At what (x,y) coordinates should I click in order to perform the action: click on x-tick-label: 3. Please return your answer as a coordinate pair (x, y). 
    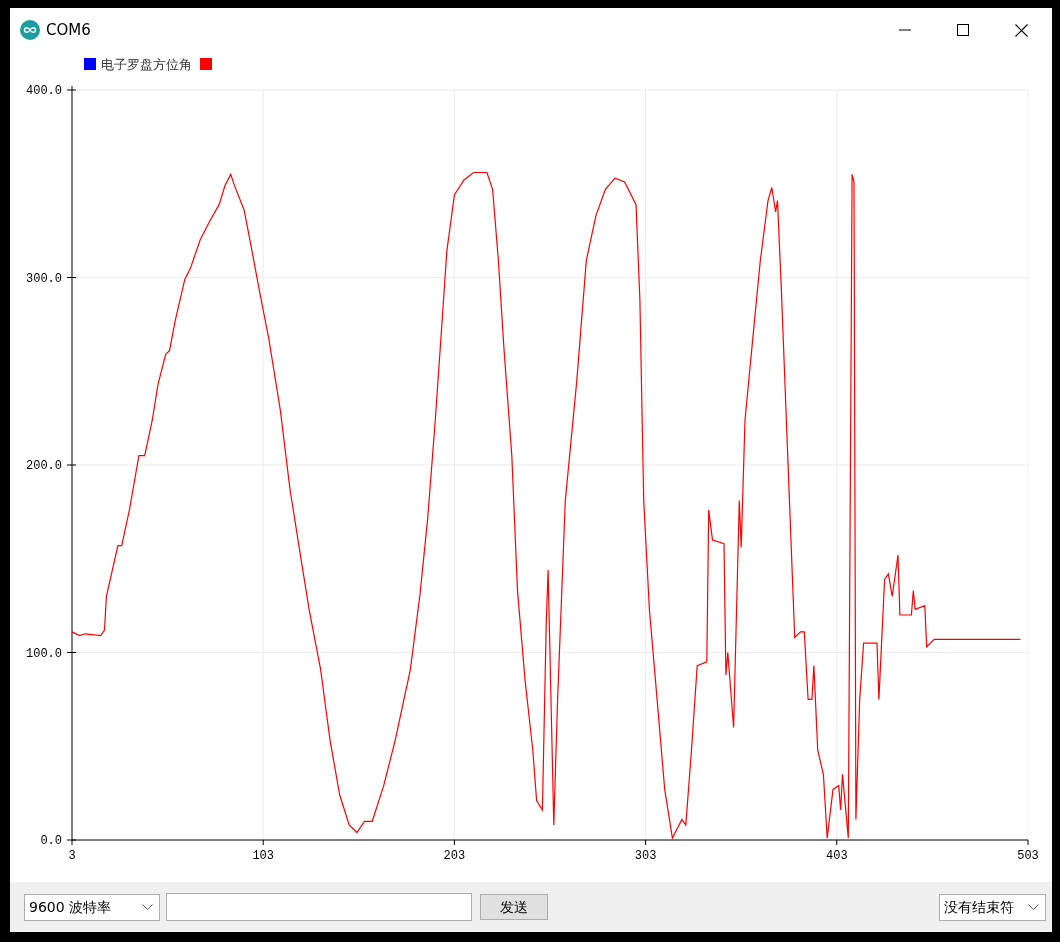
    Looking at the image, I should click on (72, 856).